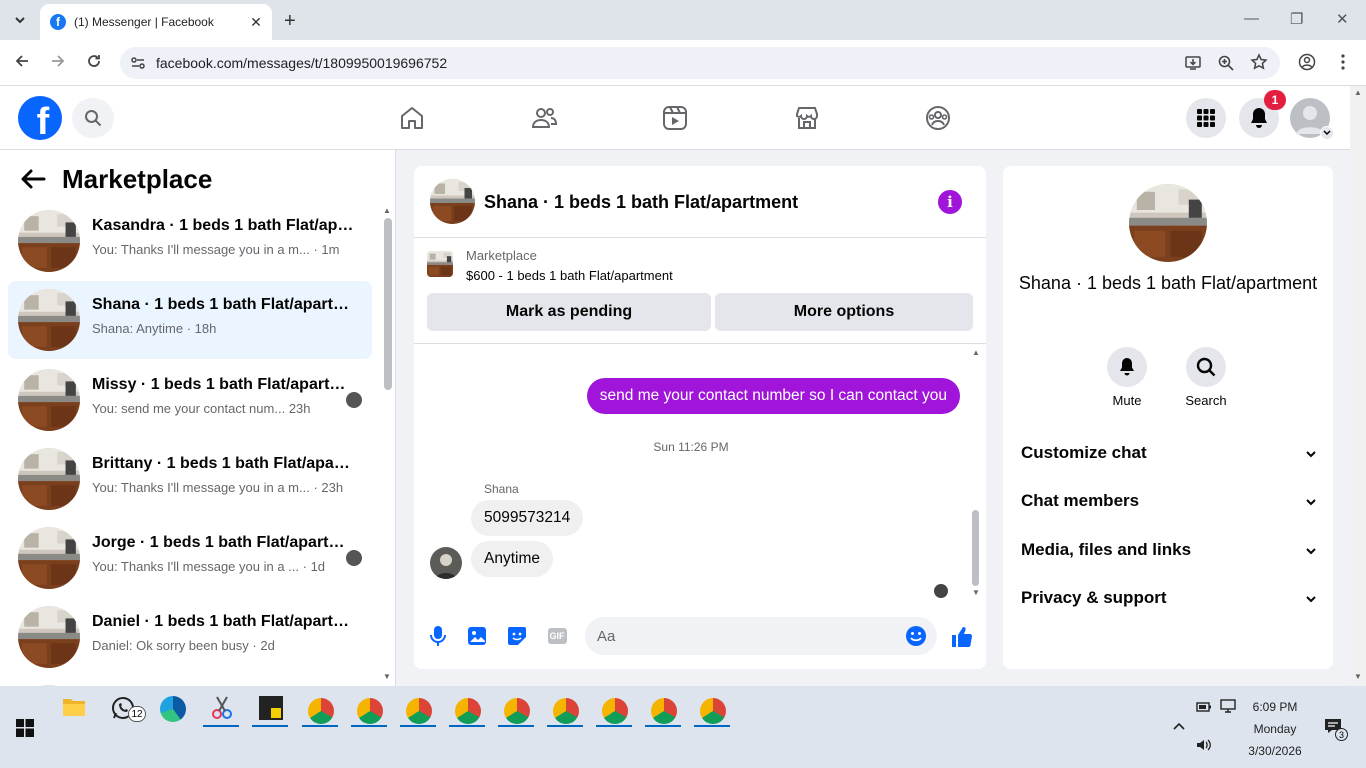 The width and height of the screenshot is (1366, 768). What do you see at coordinates (1204, 747) in the screenshot?
I see `volume-icon` at bounding box center [1204, 747].